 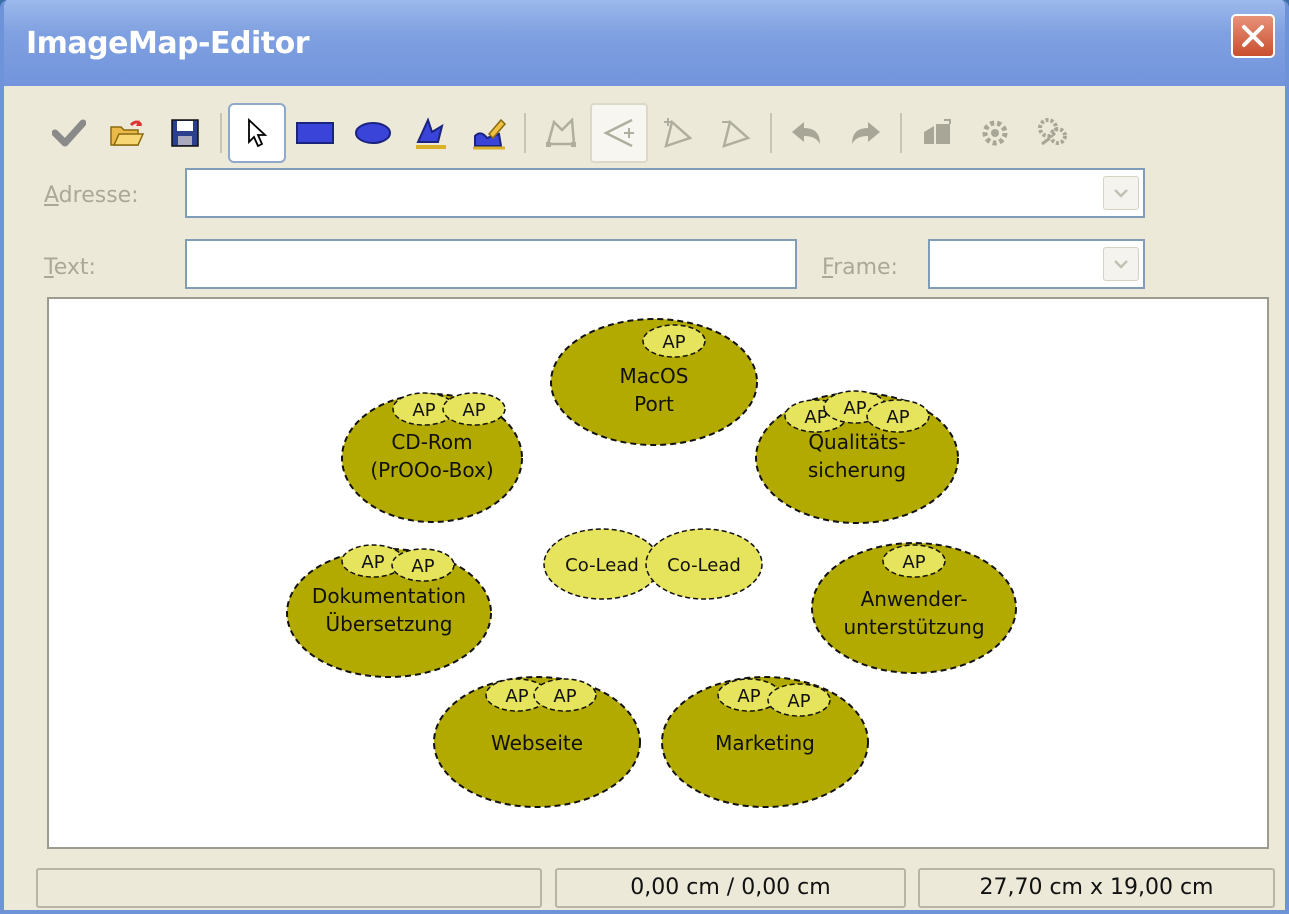 I want to click on cdrom-label-1: CD-Rom, so click(x=431, y=442).